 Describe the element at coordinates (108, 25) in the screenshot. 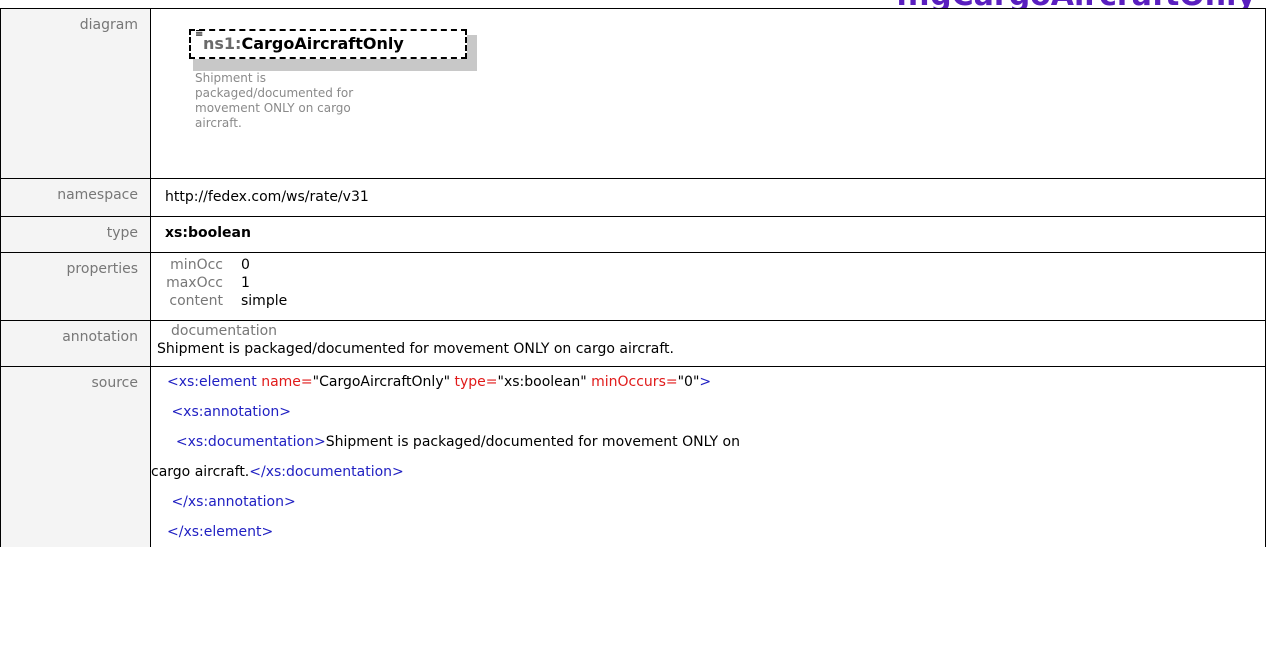

I see `label-diagram: diagram` at that location.